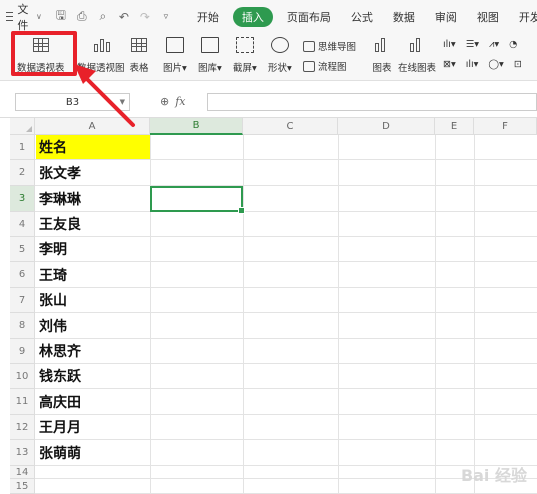 The image size is (537, 494). I want to click on row-header: 1, so click(22, 147).